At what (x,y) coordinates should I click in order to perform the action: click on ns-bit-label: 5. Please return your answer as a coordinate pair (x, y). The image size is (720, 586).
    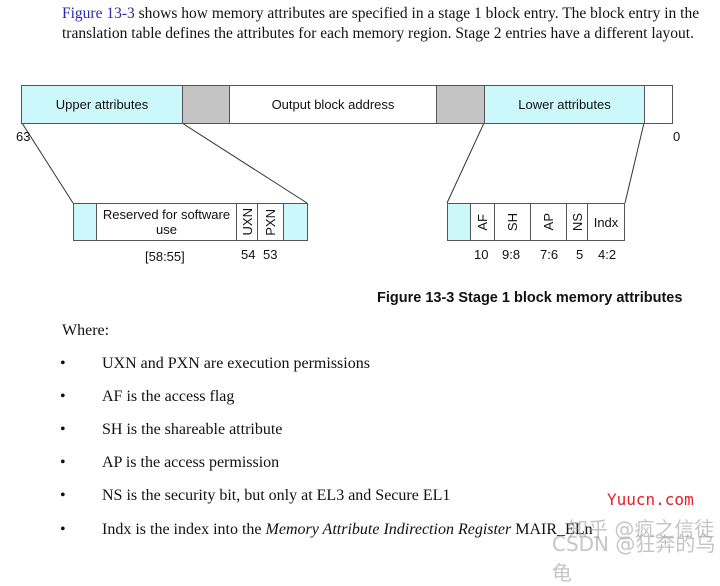
    Looking at the image, I should click on (580, 254).